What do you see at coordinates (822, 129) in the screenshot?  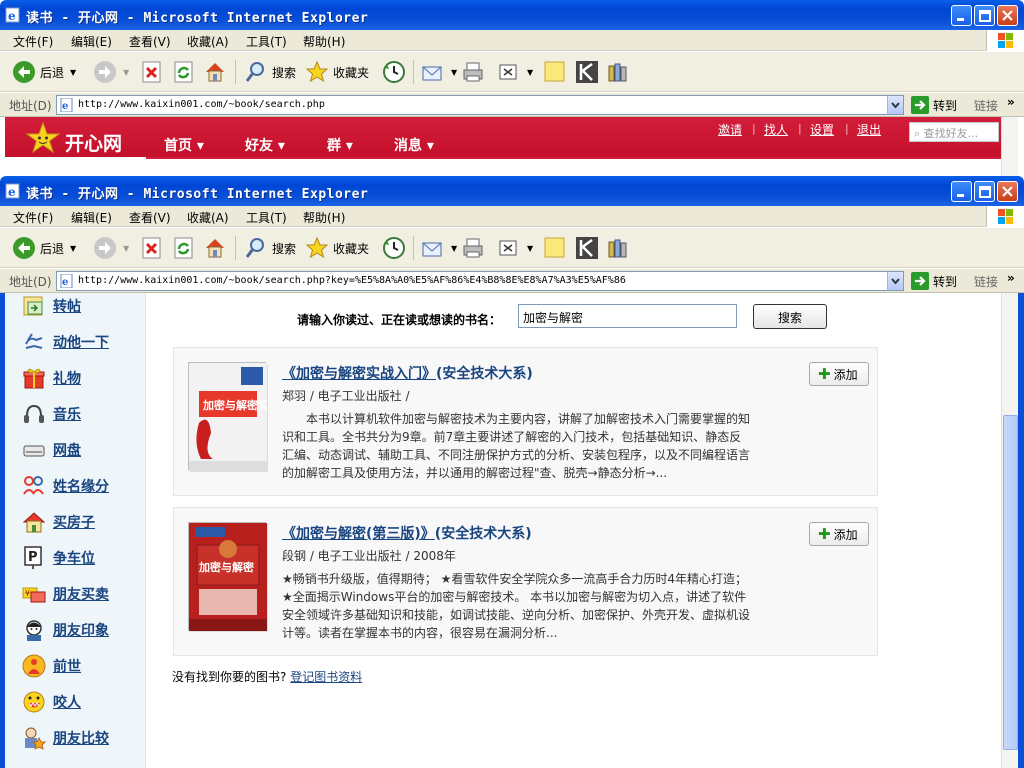 I see `settings-link: 设置` at bounding box center [822, 129].